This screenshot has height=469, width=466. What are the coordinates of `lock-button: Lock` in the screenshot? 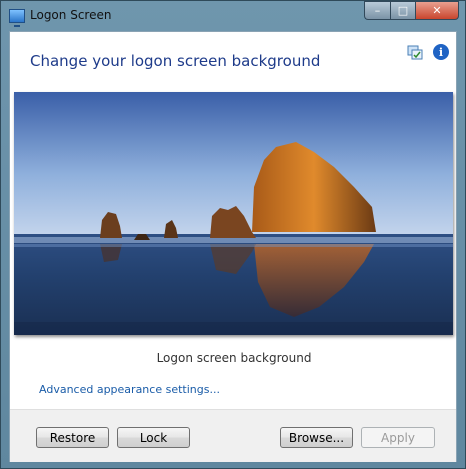 It's located at (153, 437).